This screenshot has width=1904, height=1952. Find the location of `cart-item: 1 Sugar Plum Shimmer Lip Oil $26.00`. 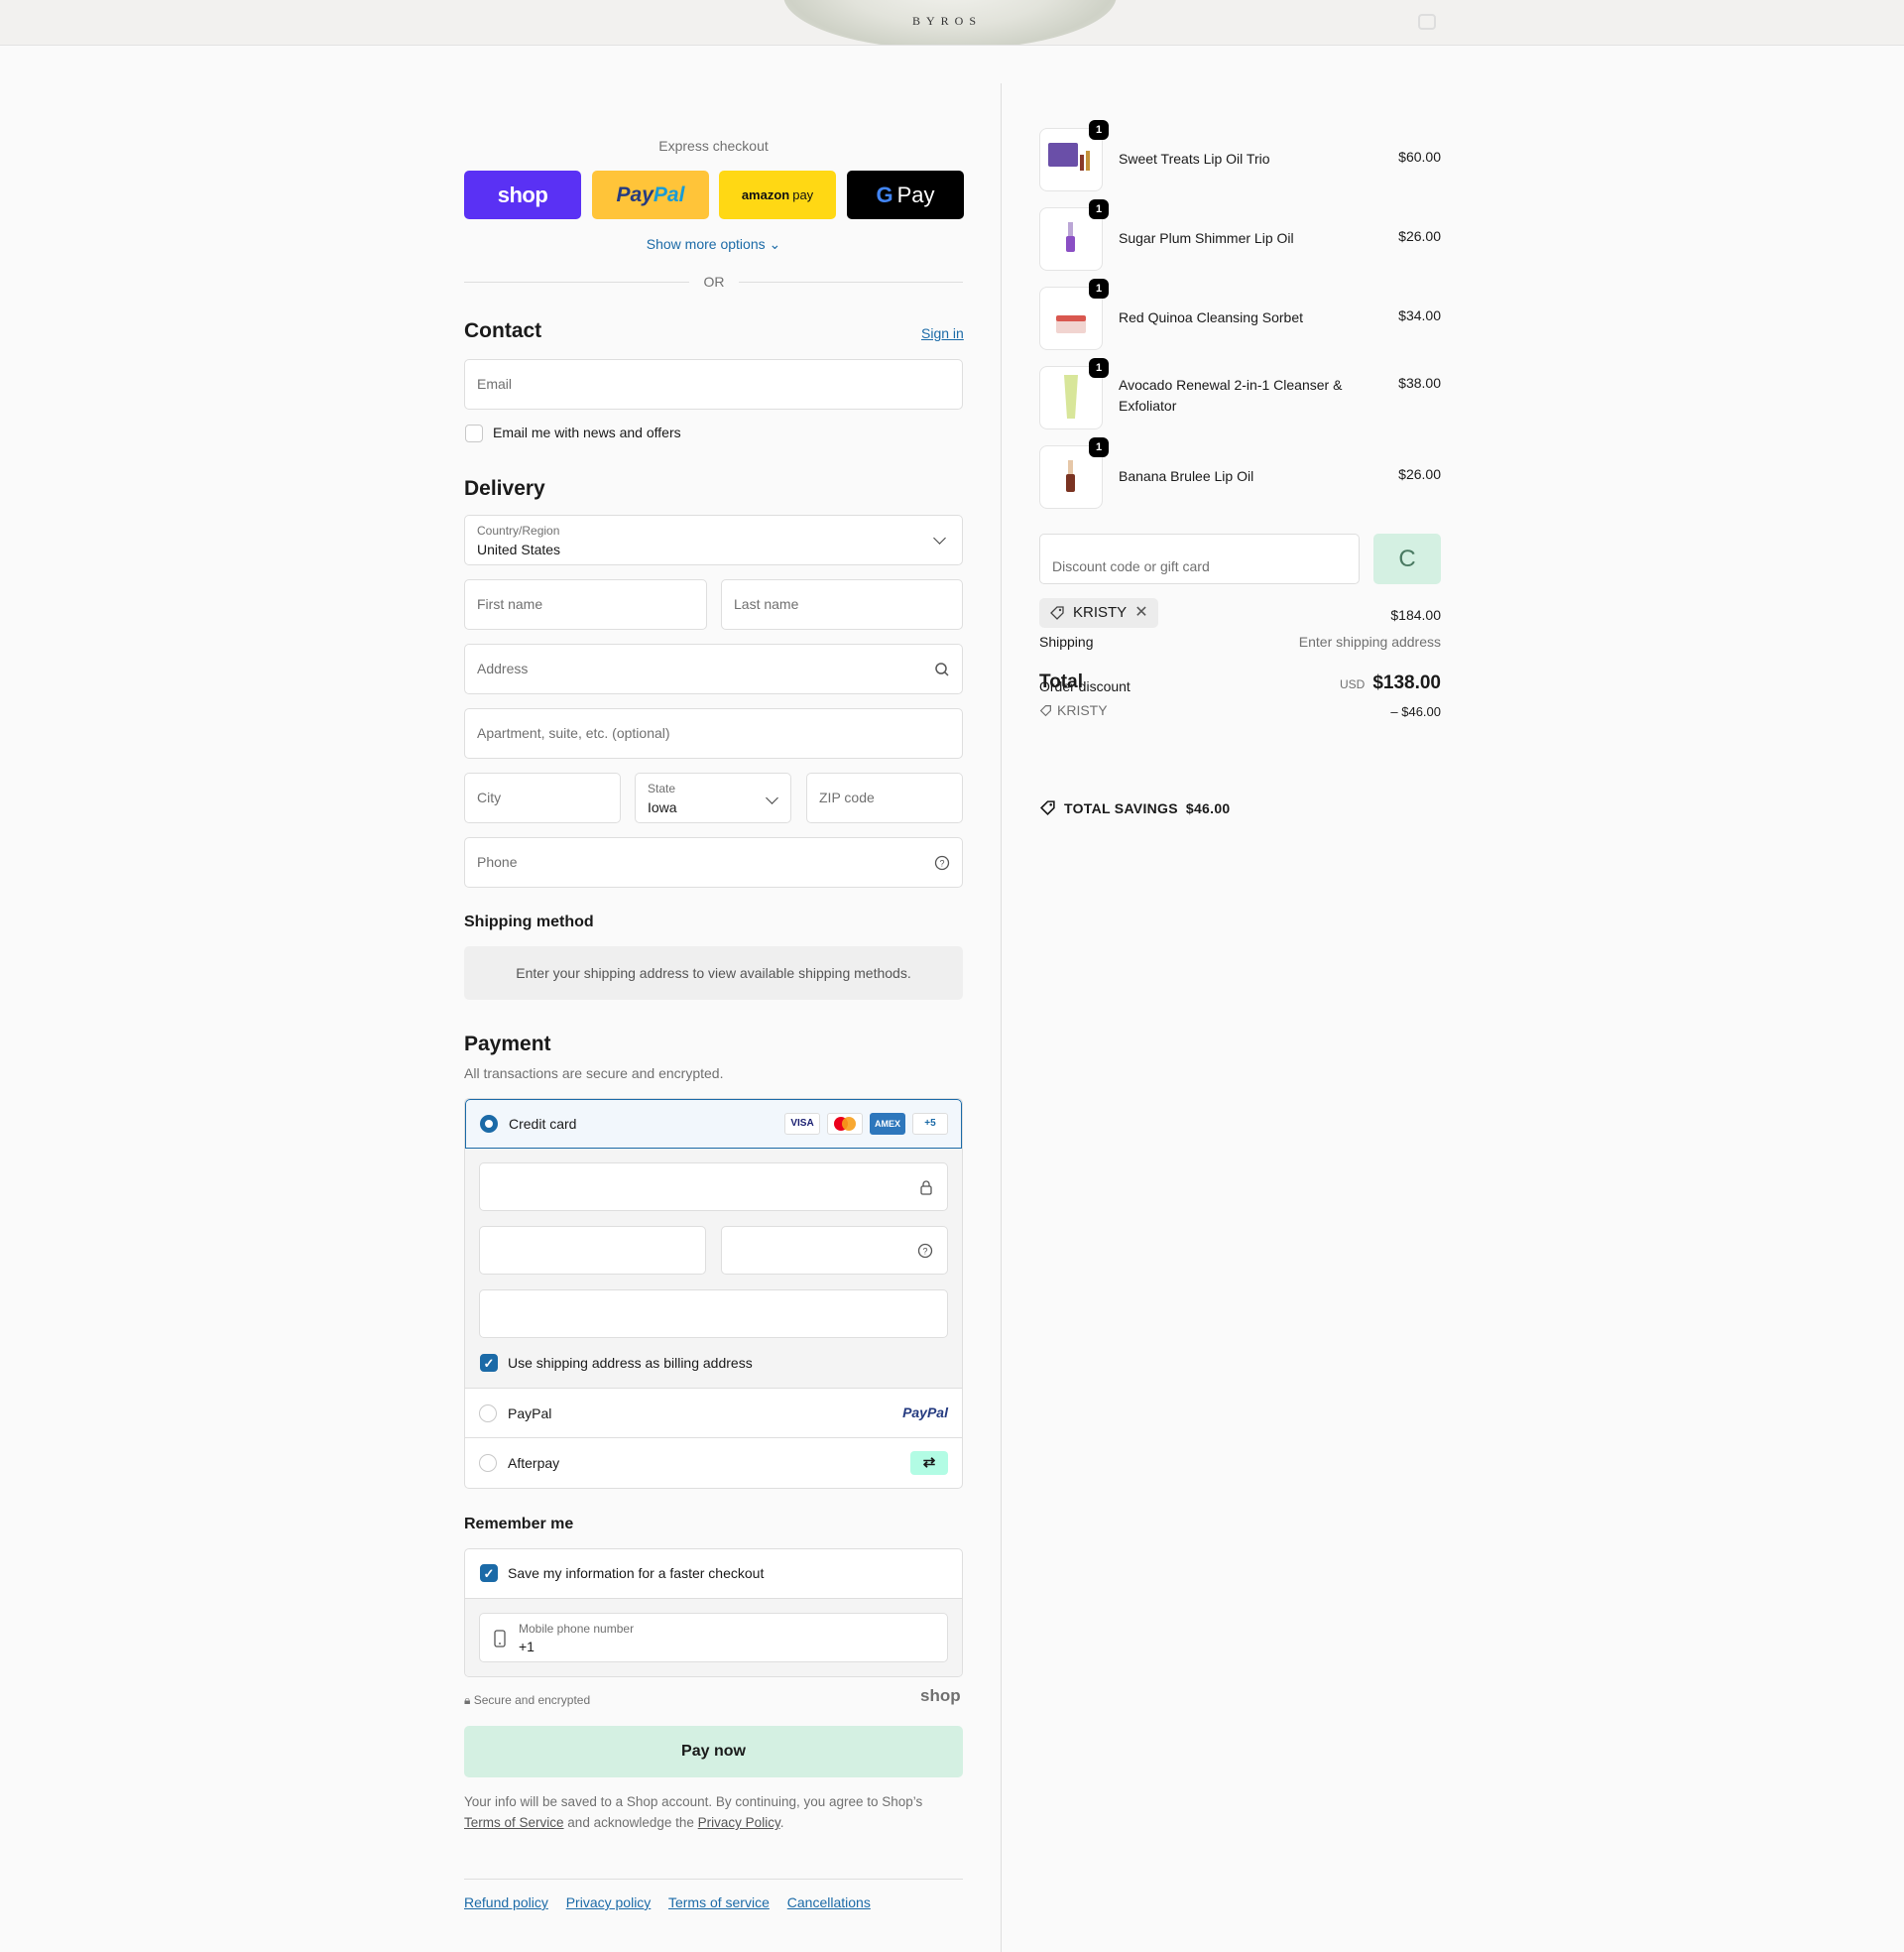

cart-item: 1 Sugar Plum Shimmer Lip Oil $26.00 is located at coordinates (1240, 236).